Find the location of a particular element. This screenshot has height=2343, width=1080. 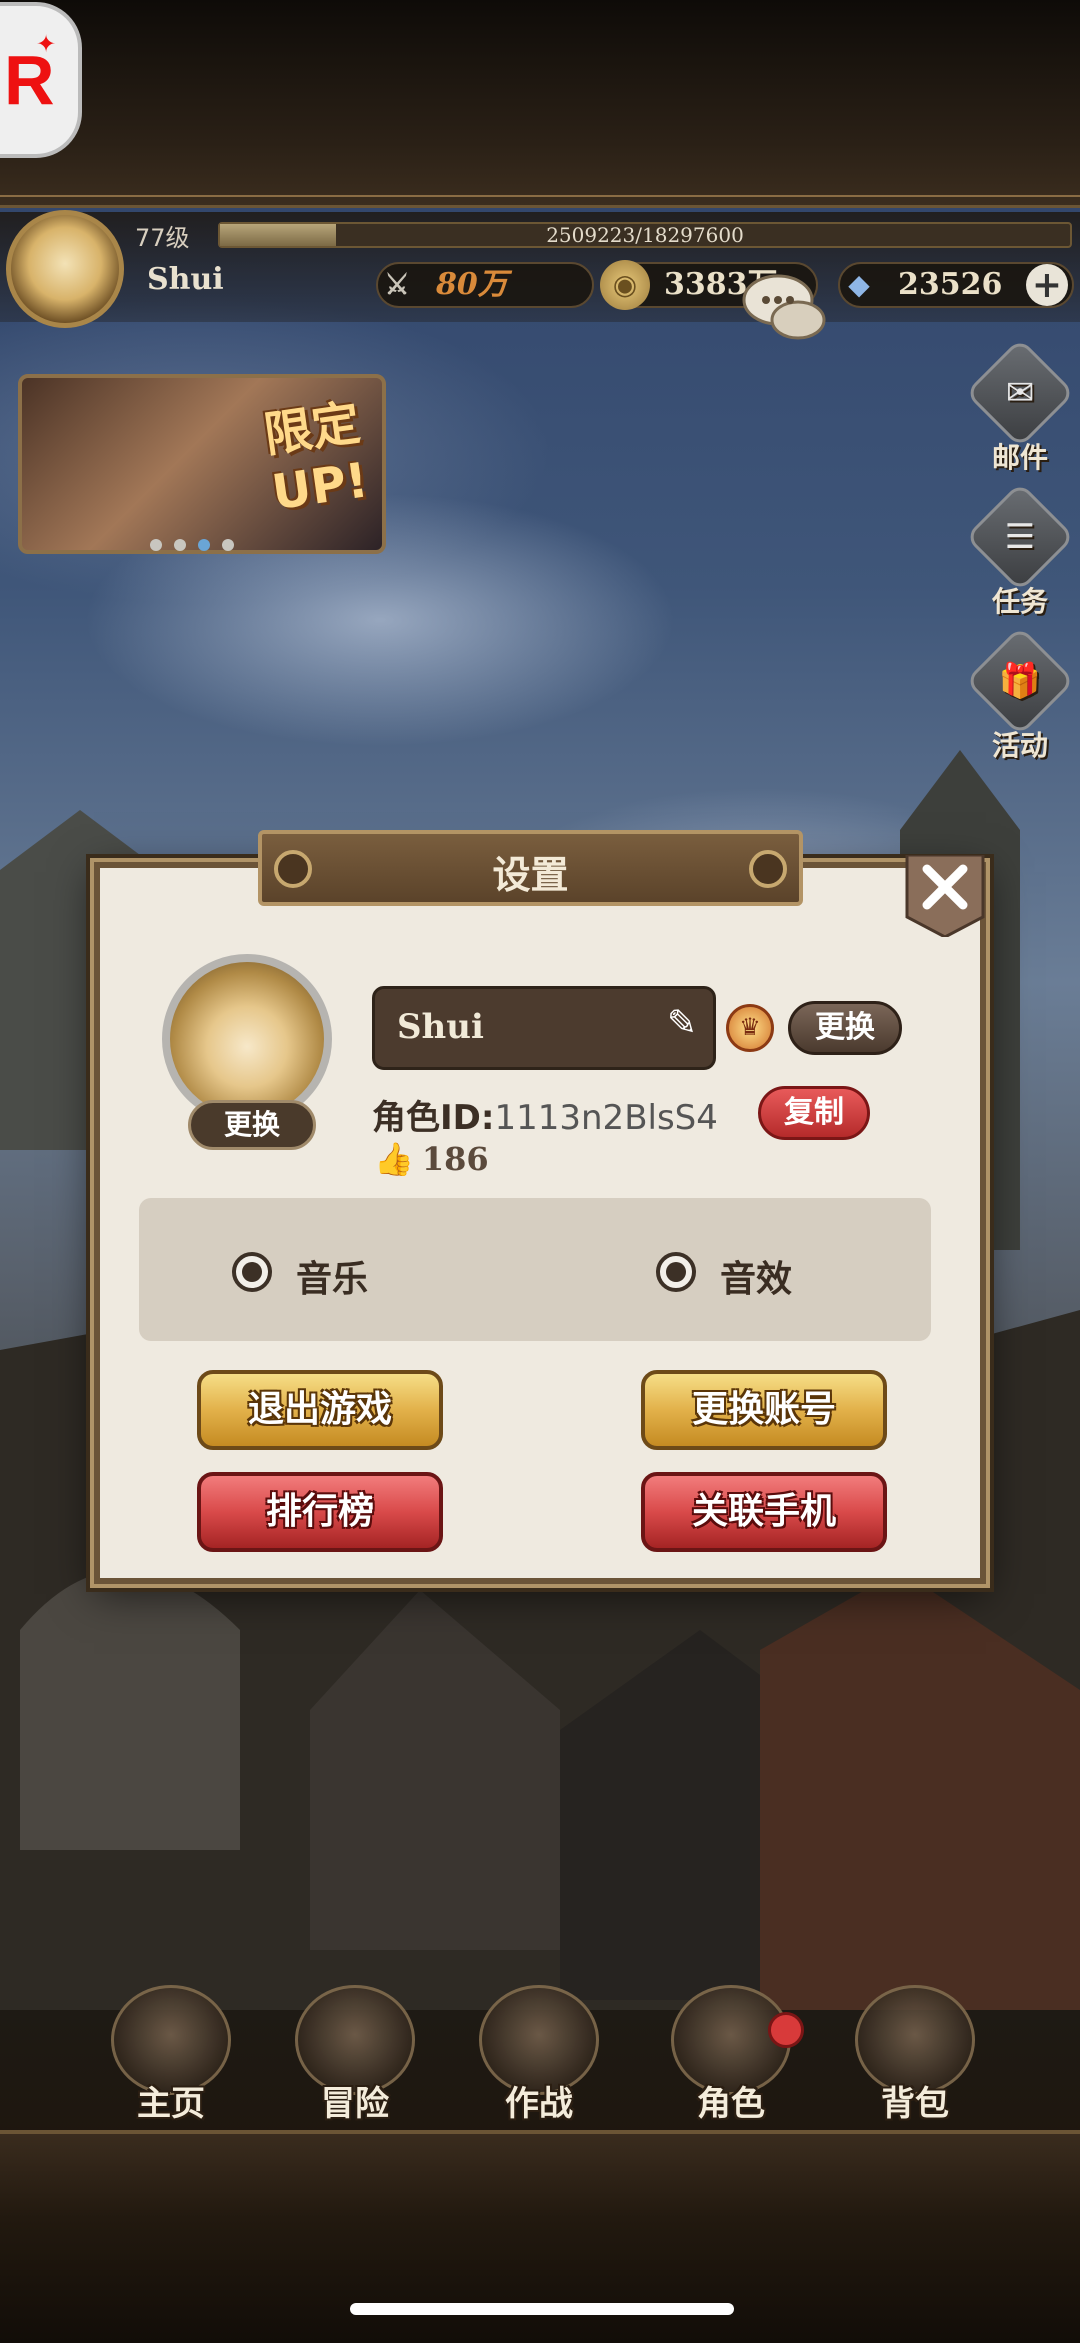

banner-pager is located at coordinates (198, 545).